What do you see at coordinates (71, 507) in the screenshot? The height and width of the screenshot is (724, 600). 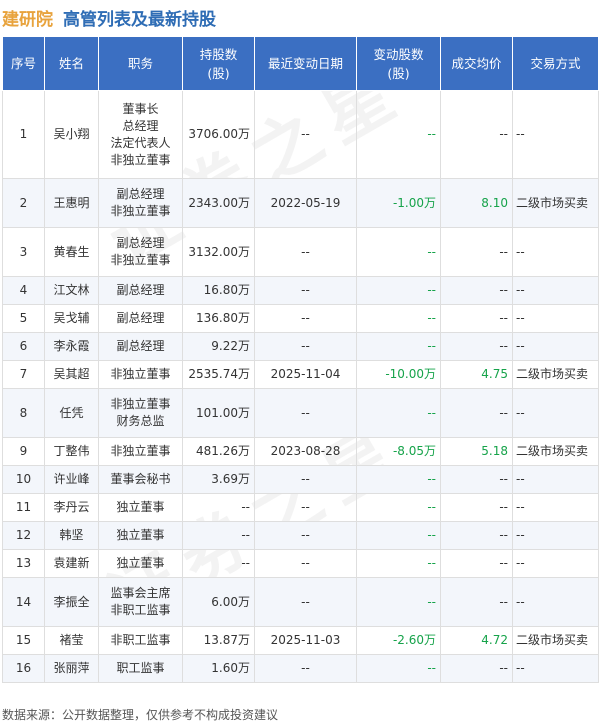 I see `cell-name: 李丹云` at bounding box center [71, 507].